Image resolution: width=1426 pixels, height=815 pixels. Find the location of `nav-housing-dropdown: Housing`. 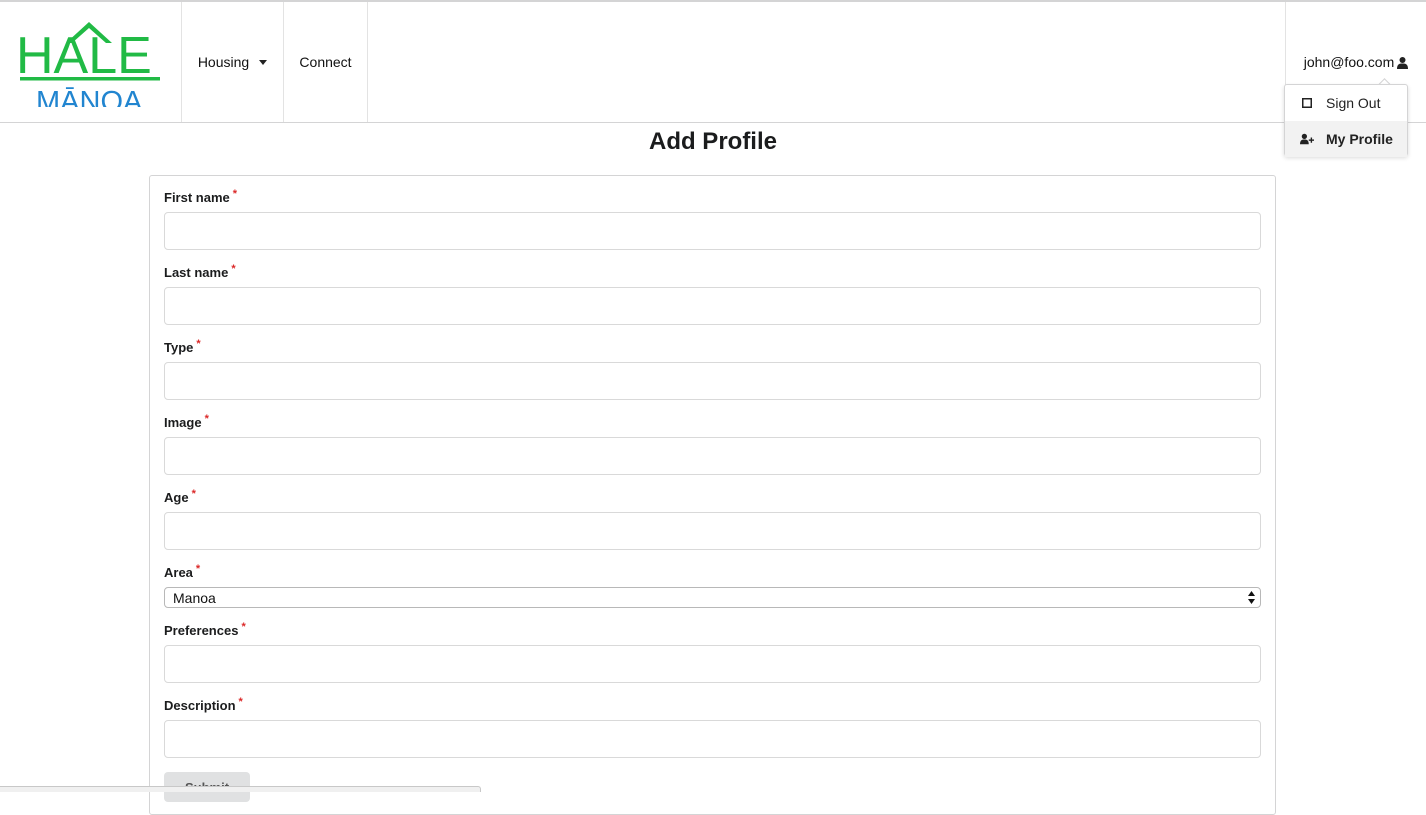

nav-housing-dropdown: Housing is located at coordinates (233, 62).